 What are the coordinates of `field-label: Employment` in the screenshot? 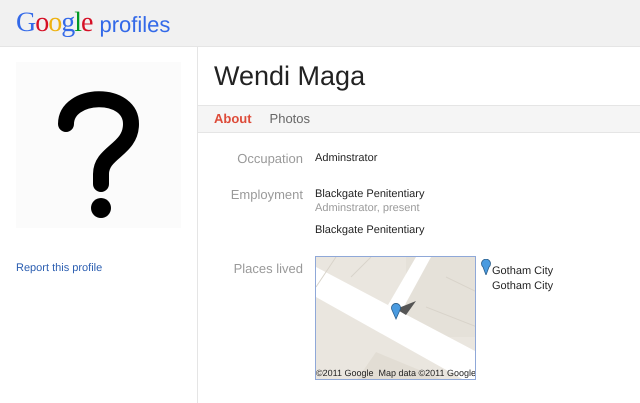 It's located at (266, 194).